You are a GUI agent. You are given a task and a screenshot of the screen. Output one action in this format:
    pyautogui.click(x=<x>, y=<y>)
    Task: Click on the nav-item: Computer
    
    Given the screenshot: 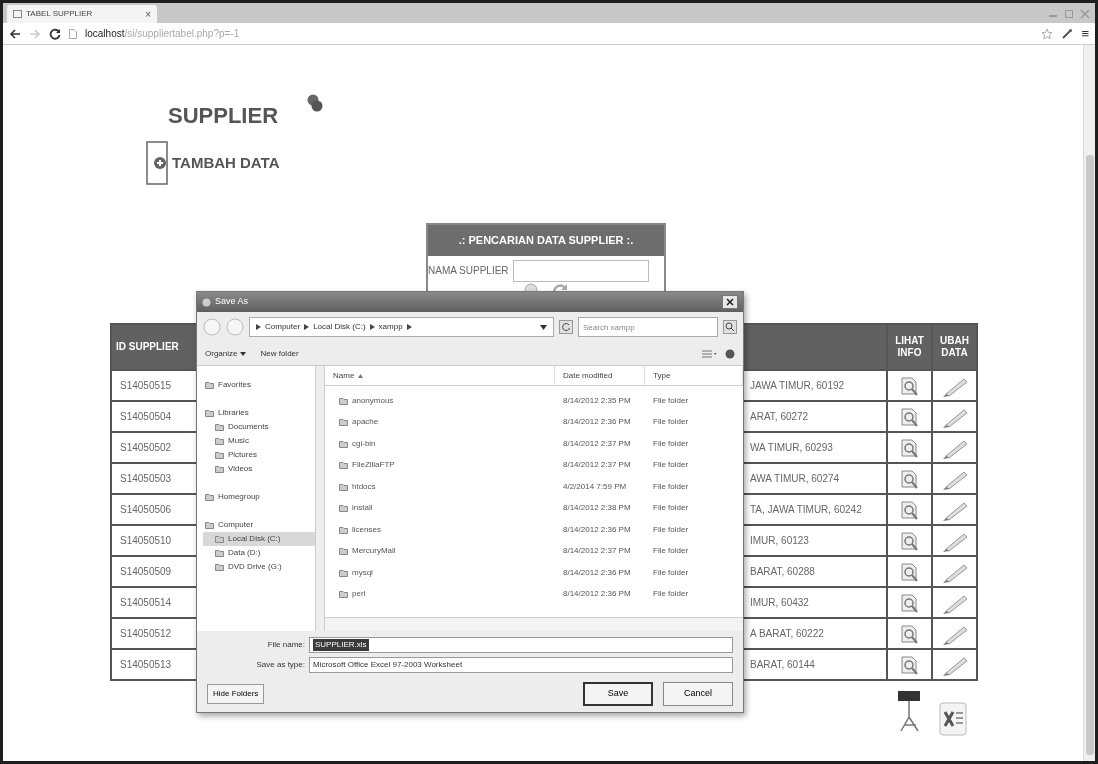 What is the action you would take?
    pyautogui.click(x=259, y=525)
    